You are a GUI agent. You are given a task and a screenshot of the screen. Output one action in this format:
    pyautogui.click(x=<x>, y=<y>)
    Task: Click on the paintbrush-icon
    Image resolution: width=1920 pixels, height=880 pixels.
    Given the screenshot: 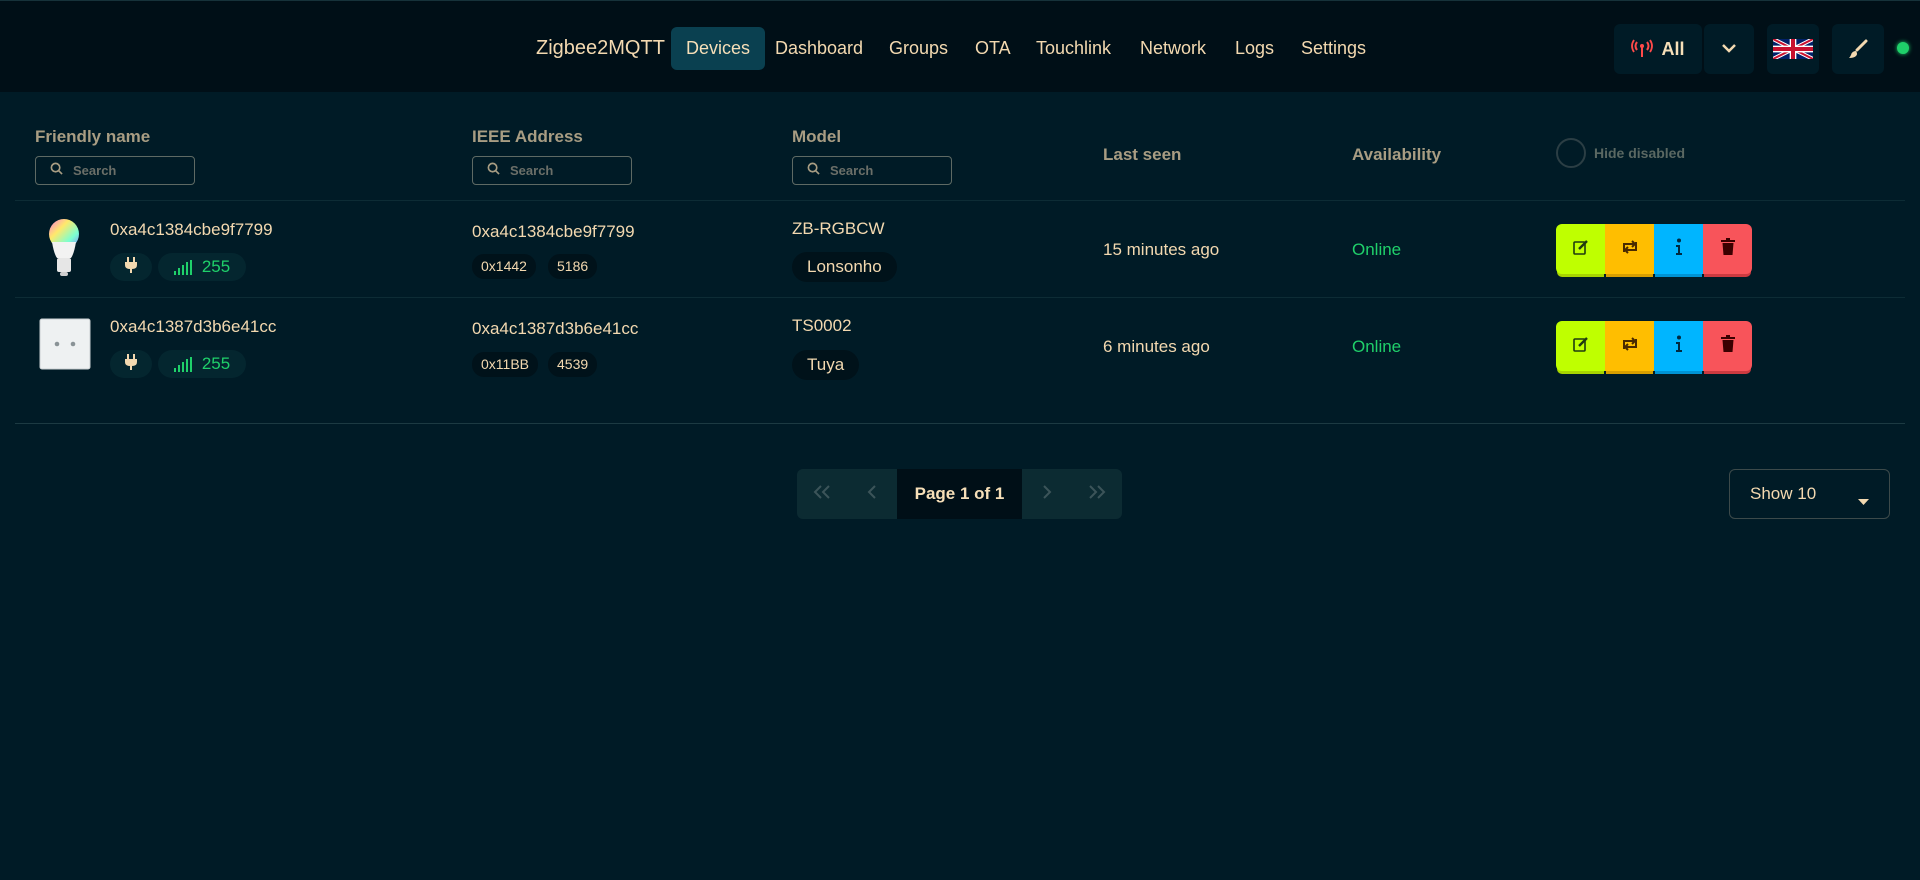 What is the action you would take?
    pyautogui.click(x=1858, y=49)
    